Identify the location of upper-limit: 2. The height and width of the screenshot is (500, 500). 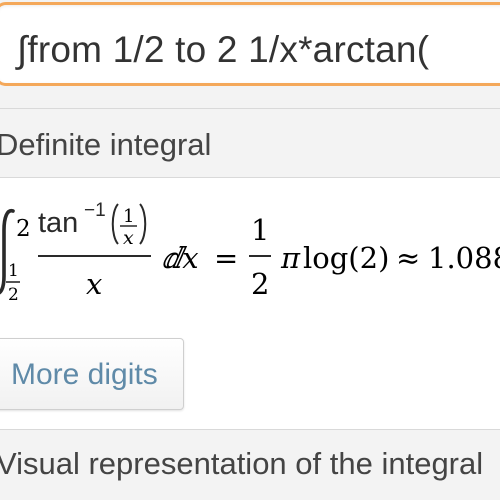
(23, 229).